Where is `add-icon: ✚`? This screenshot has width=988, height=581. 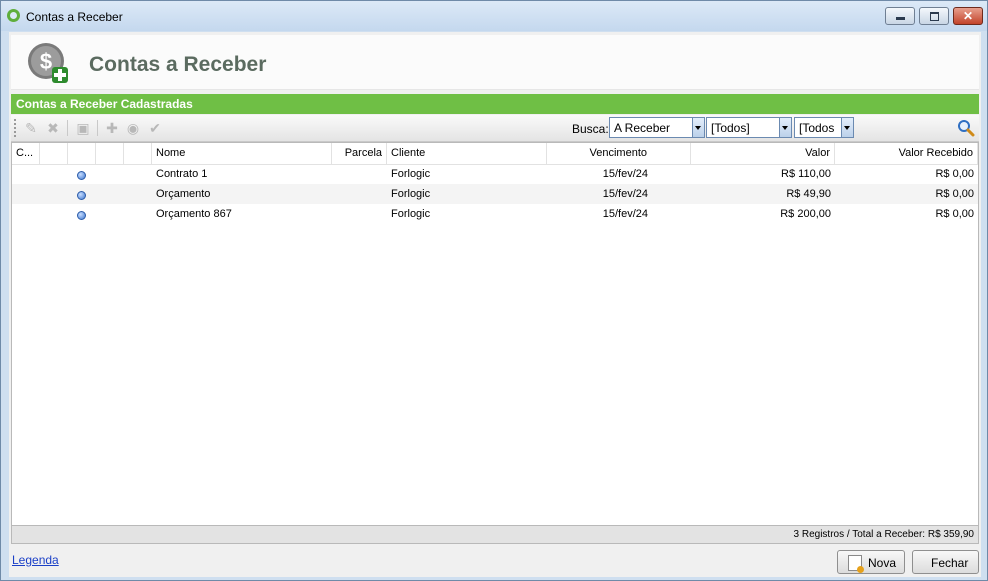
add-icon: ✚ is located at coordinates (112, 128).